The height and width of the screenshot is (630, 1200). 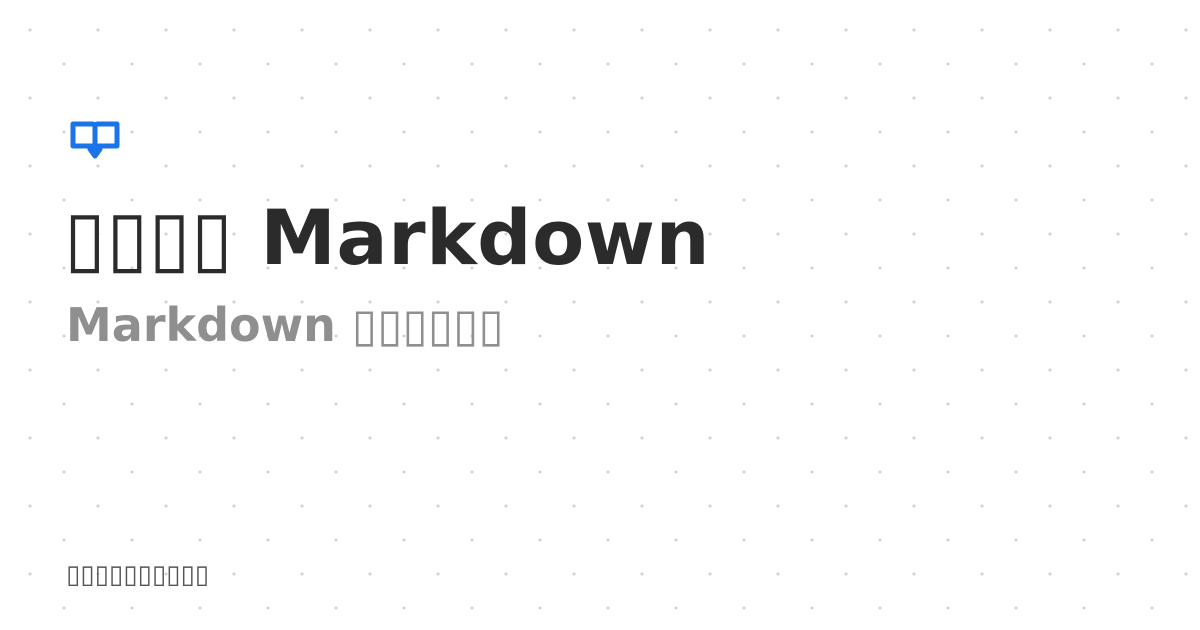 I want to click on page-title: ▯▯▯▯ Markdown, so click(x=387, y=237).